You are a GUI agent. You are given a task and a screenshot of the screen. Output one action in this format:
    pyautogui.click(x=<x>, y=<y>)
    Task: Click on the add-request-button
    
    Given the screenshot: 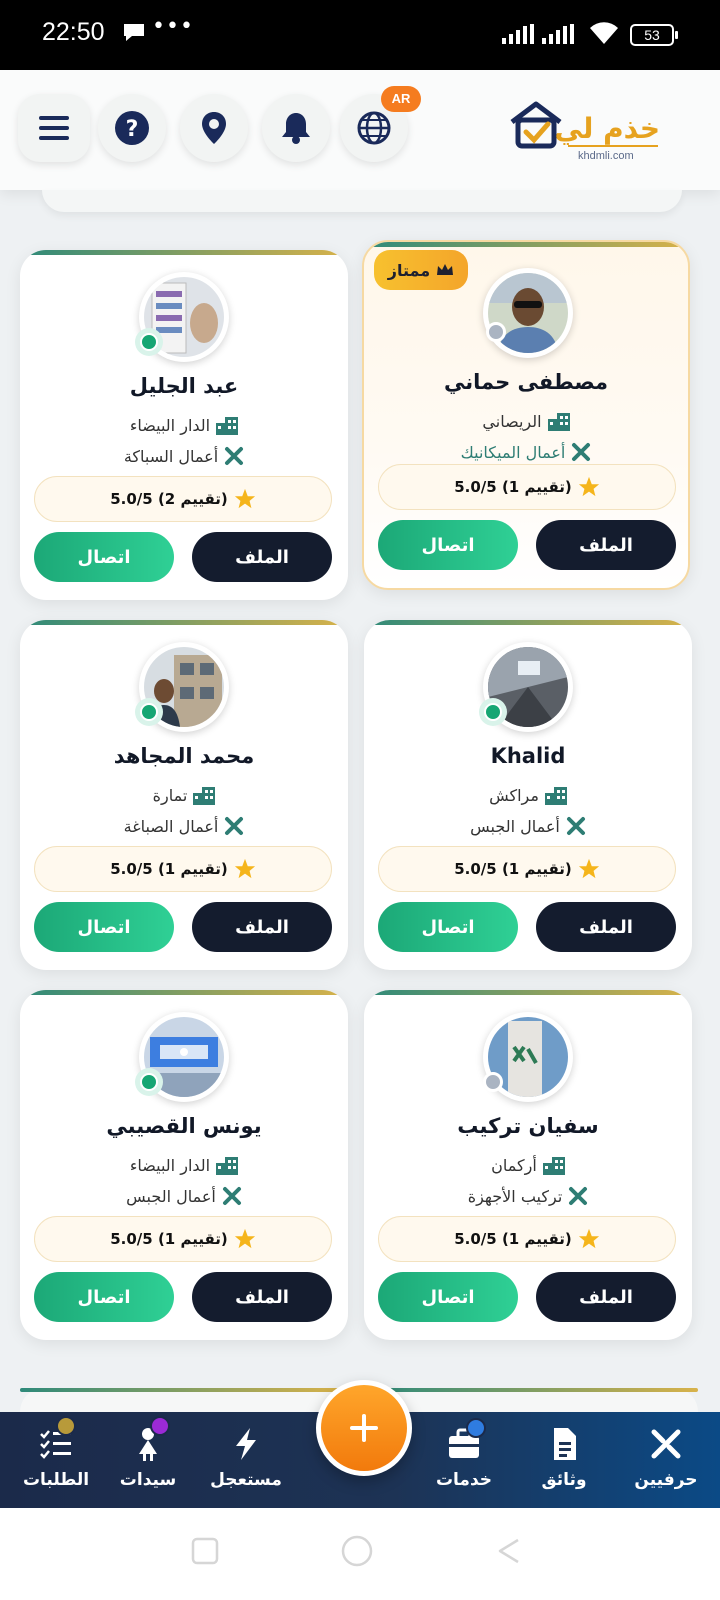 What is the action you would take?
    pyautogui.click(x=364, y=1428)
    